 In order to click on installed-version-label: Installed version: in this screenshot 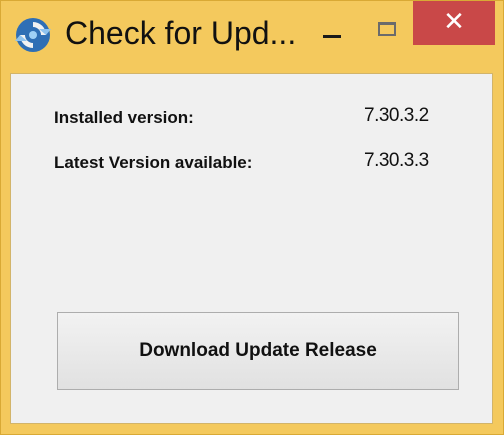, I will do `click(124, 117)`.